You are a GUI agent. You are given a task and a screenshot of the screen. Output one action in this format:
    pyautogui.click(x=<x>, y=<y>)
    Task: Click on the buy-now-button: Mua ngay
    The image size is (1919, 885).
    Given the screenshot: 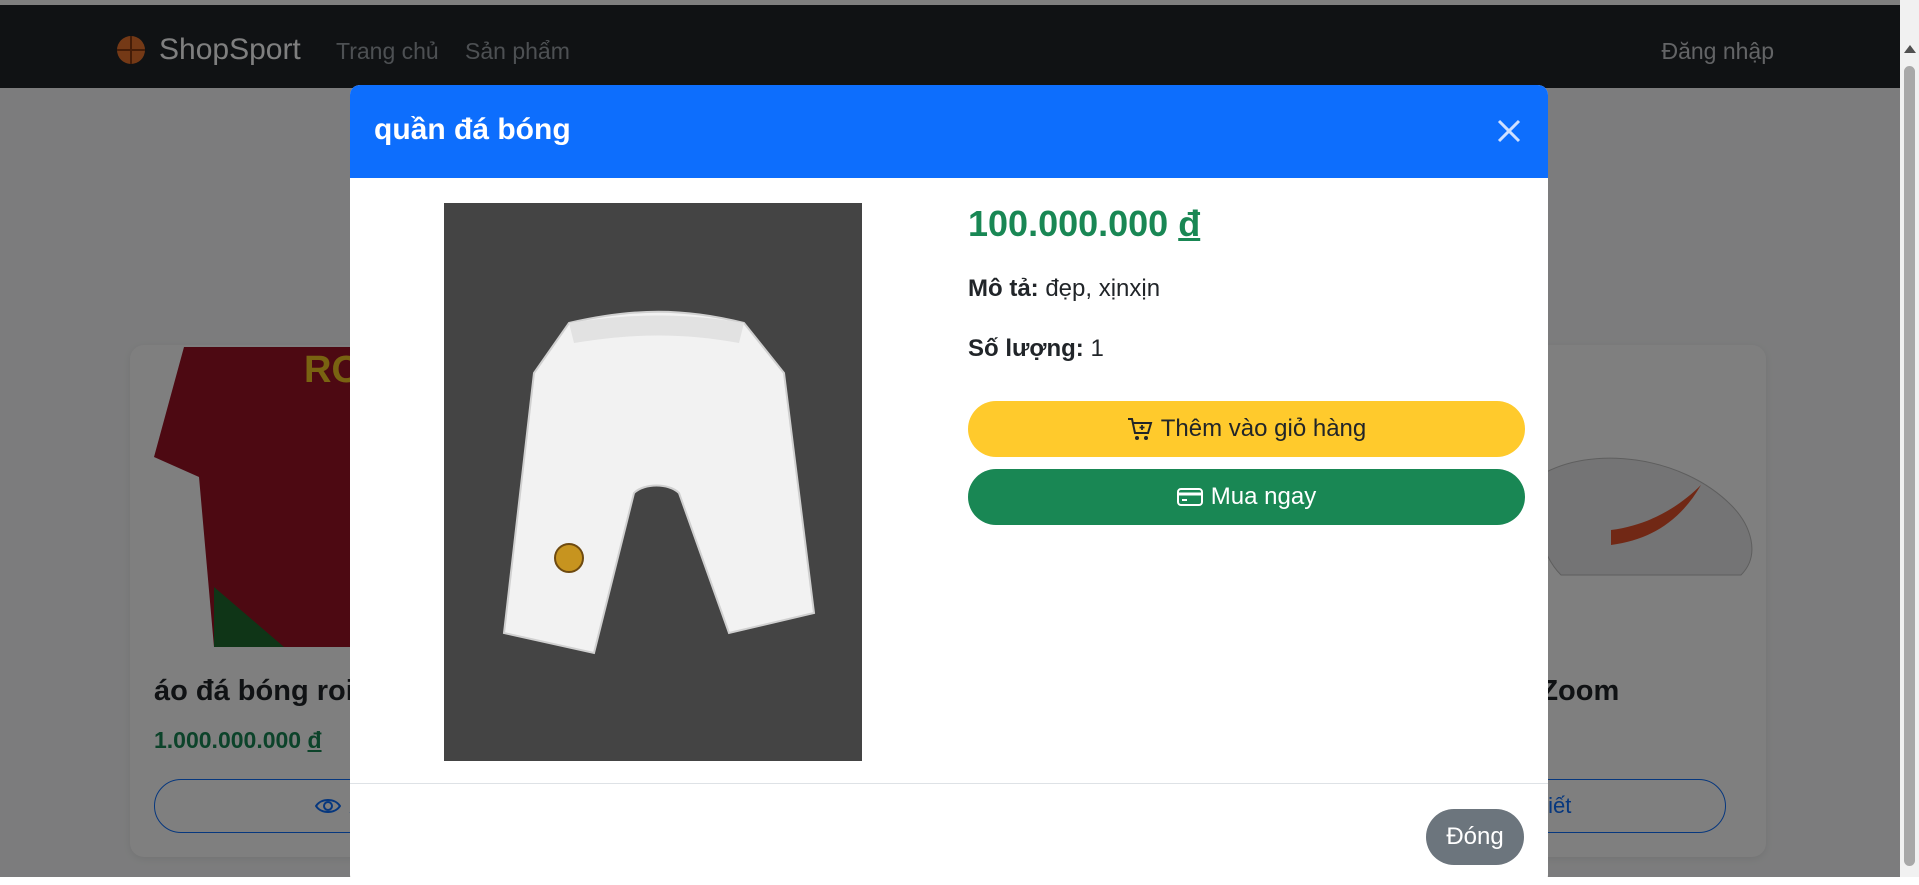 What is the action you would take?
    pyautogui.click(x=1246, y=497)
    